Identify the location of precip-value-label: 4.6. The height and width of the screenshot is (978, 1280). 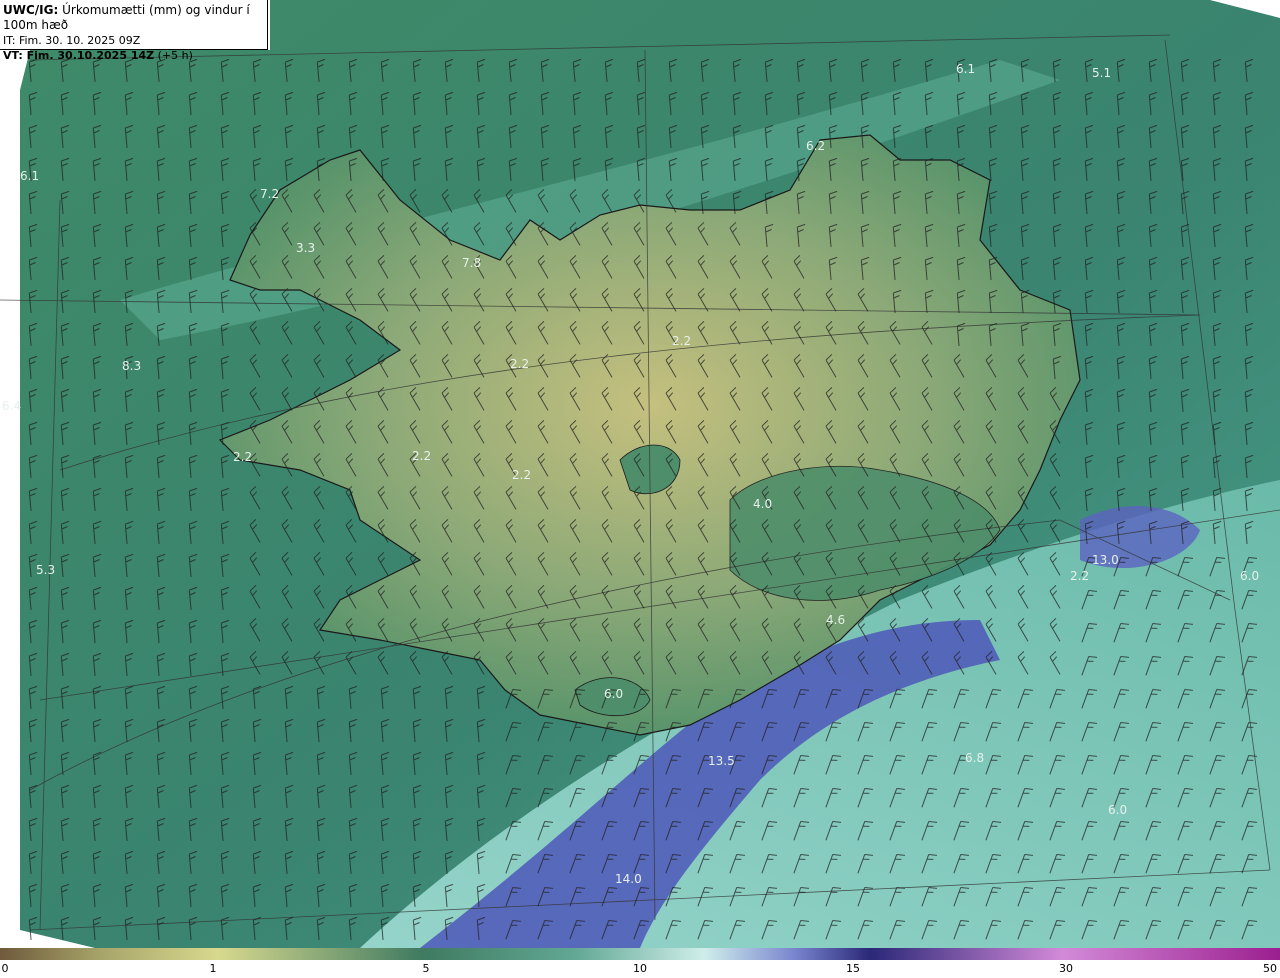
(835, 620).